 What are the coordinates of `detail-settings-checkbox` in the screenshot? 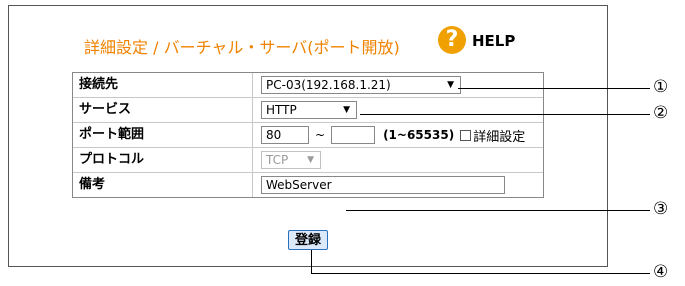 It's located at (466, 135).